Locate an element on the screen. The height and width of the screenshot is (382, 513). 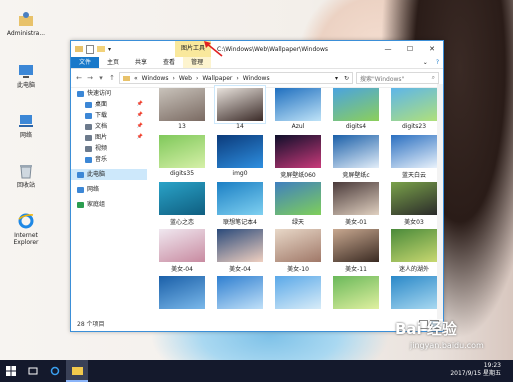
search-input: 搜索"Windows" ⌕ is located at coordinates (397, 78).